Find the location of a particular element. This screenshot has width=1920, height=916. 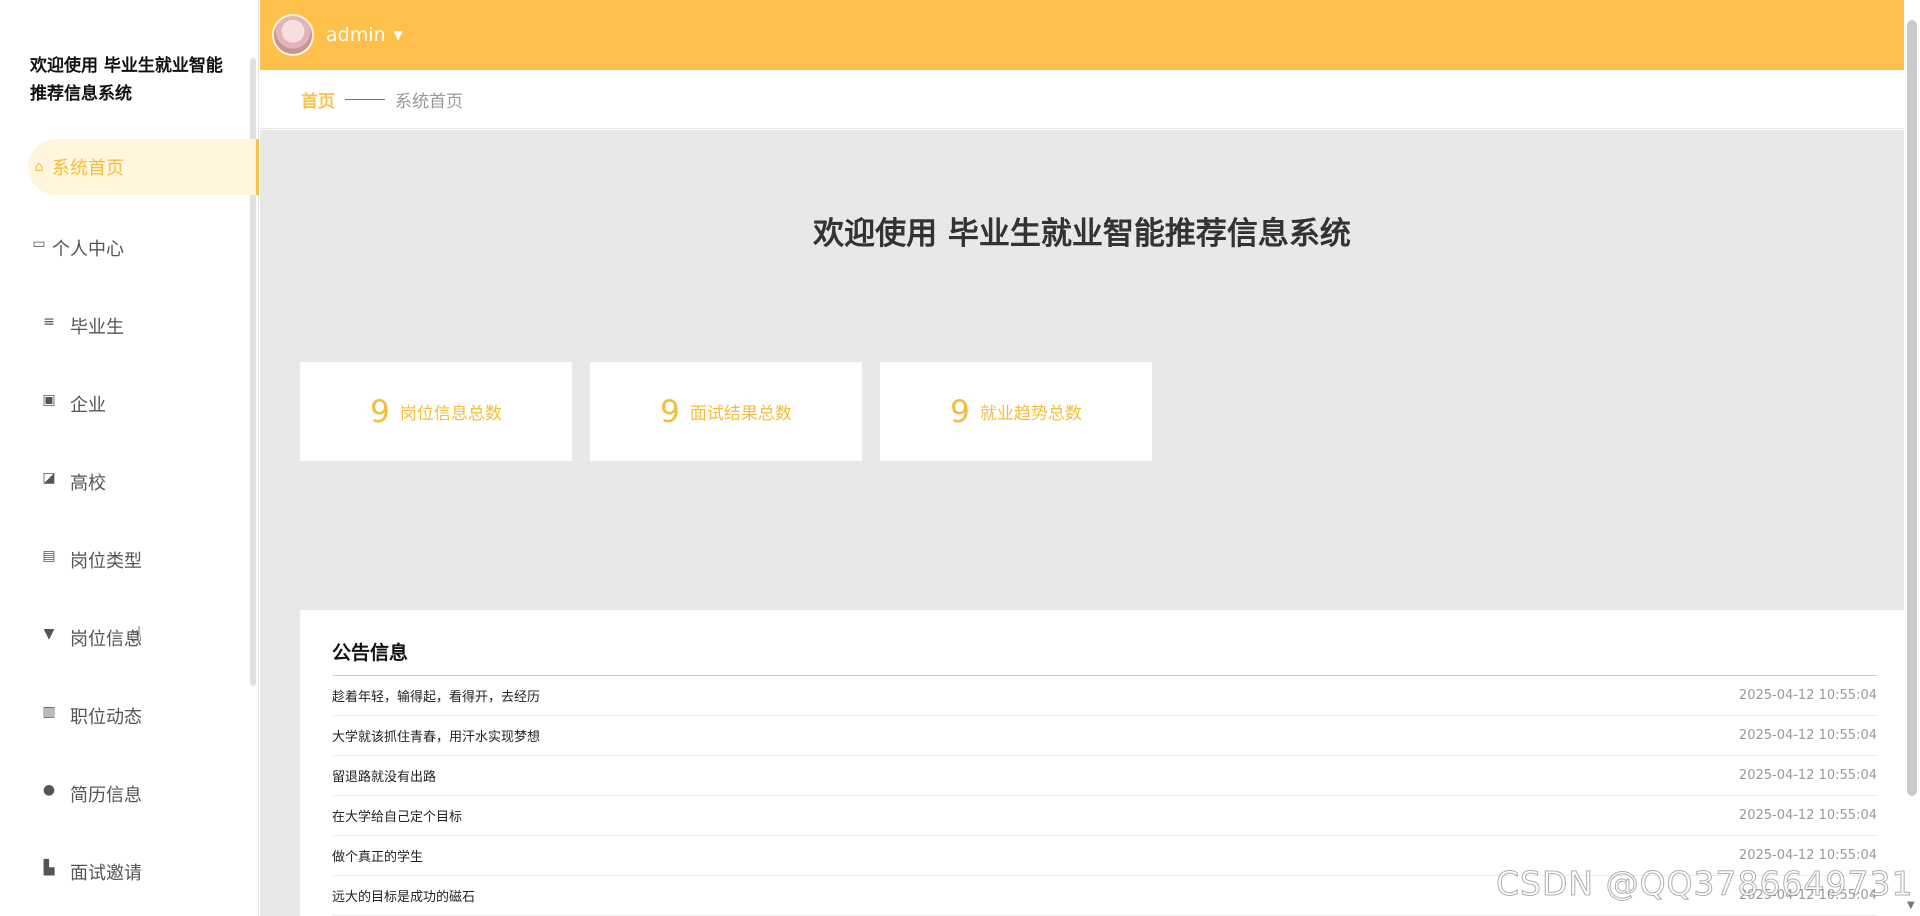

notice-text: 留退路就没有出路 is located at coordinates (384, 777).